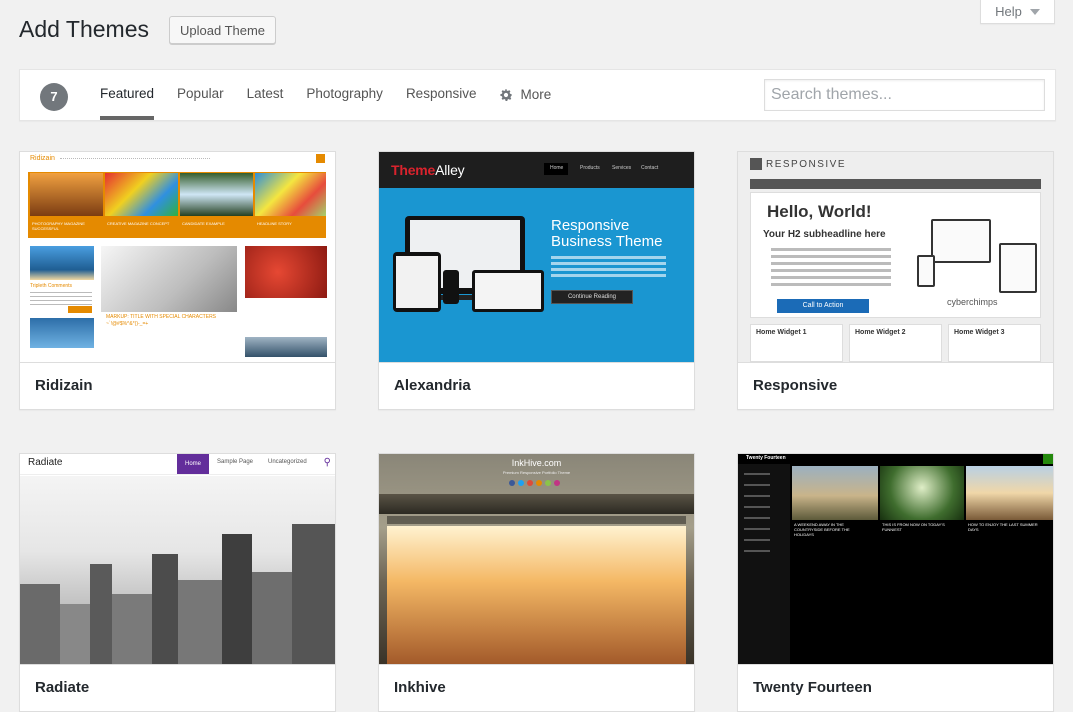 The image size is (1073, 712). I want to click on alexandria-cta: Continue Reading, so click(592, 297).